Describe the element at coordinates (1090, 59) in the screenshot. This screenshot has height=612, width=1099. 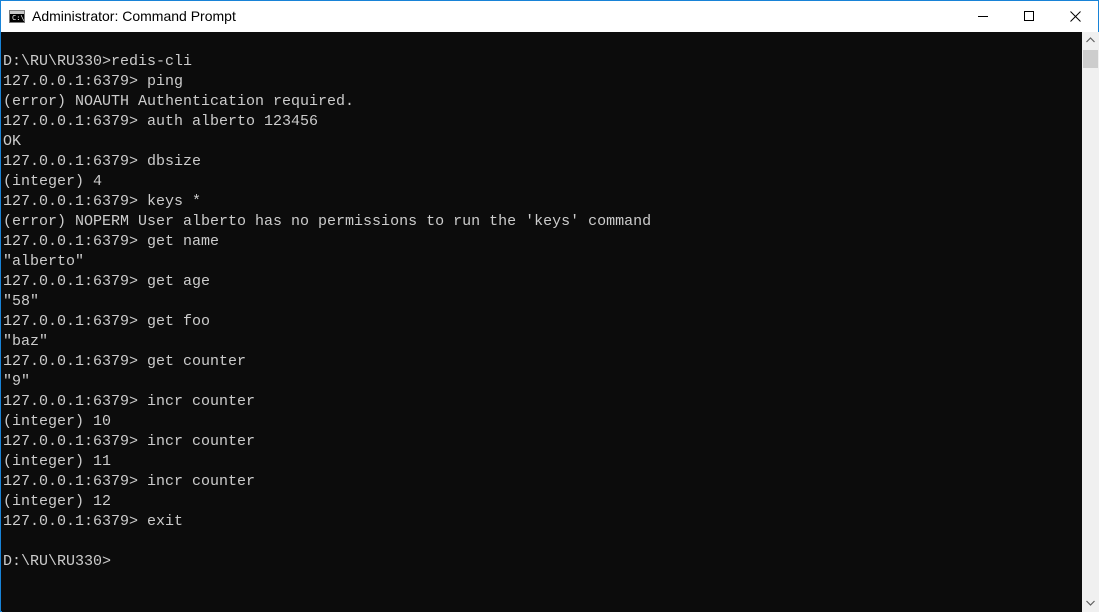
I see `scroll-thumb` at that location.